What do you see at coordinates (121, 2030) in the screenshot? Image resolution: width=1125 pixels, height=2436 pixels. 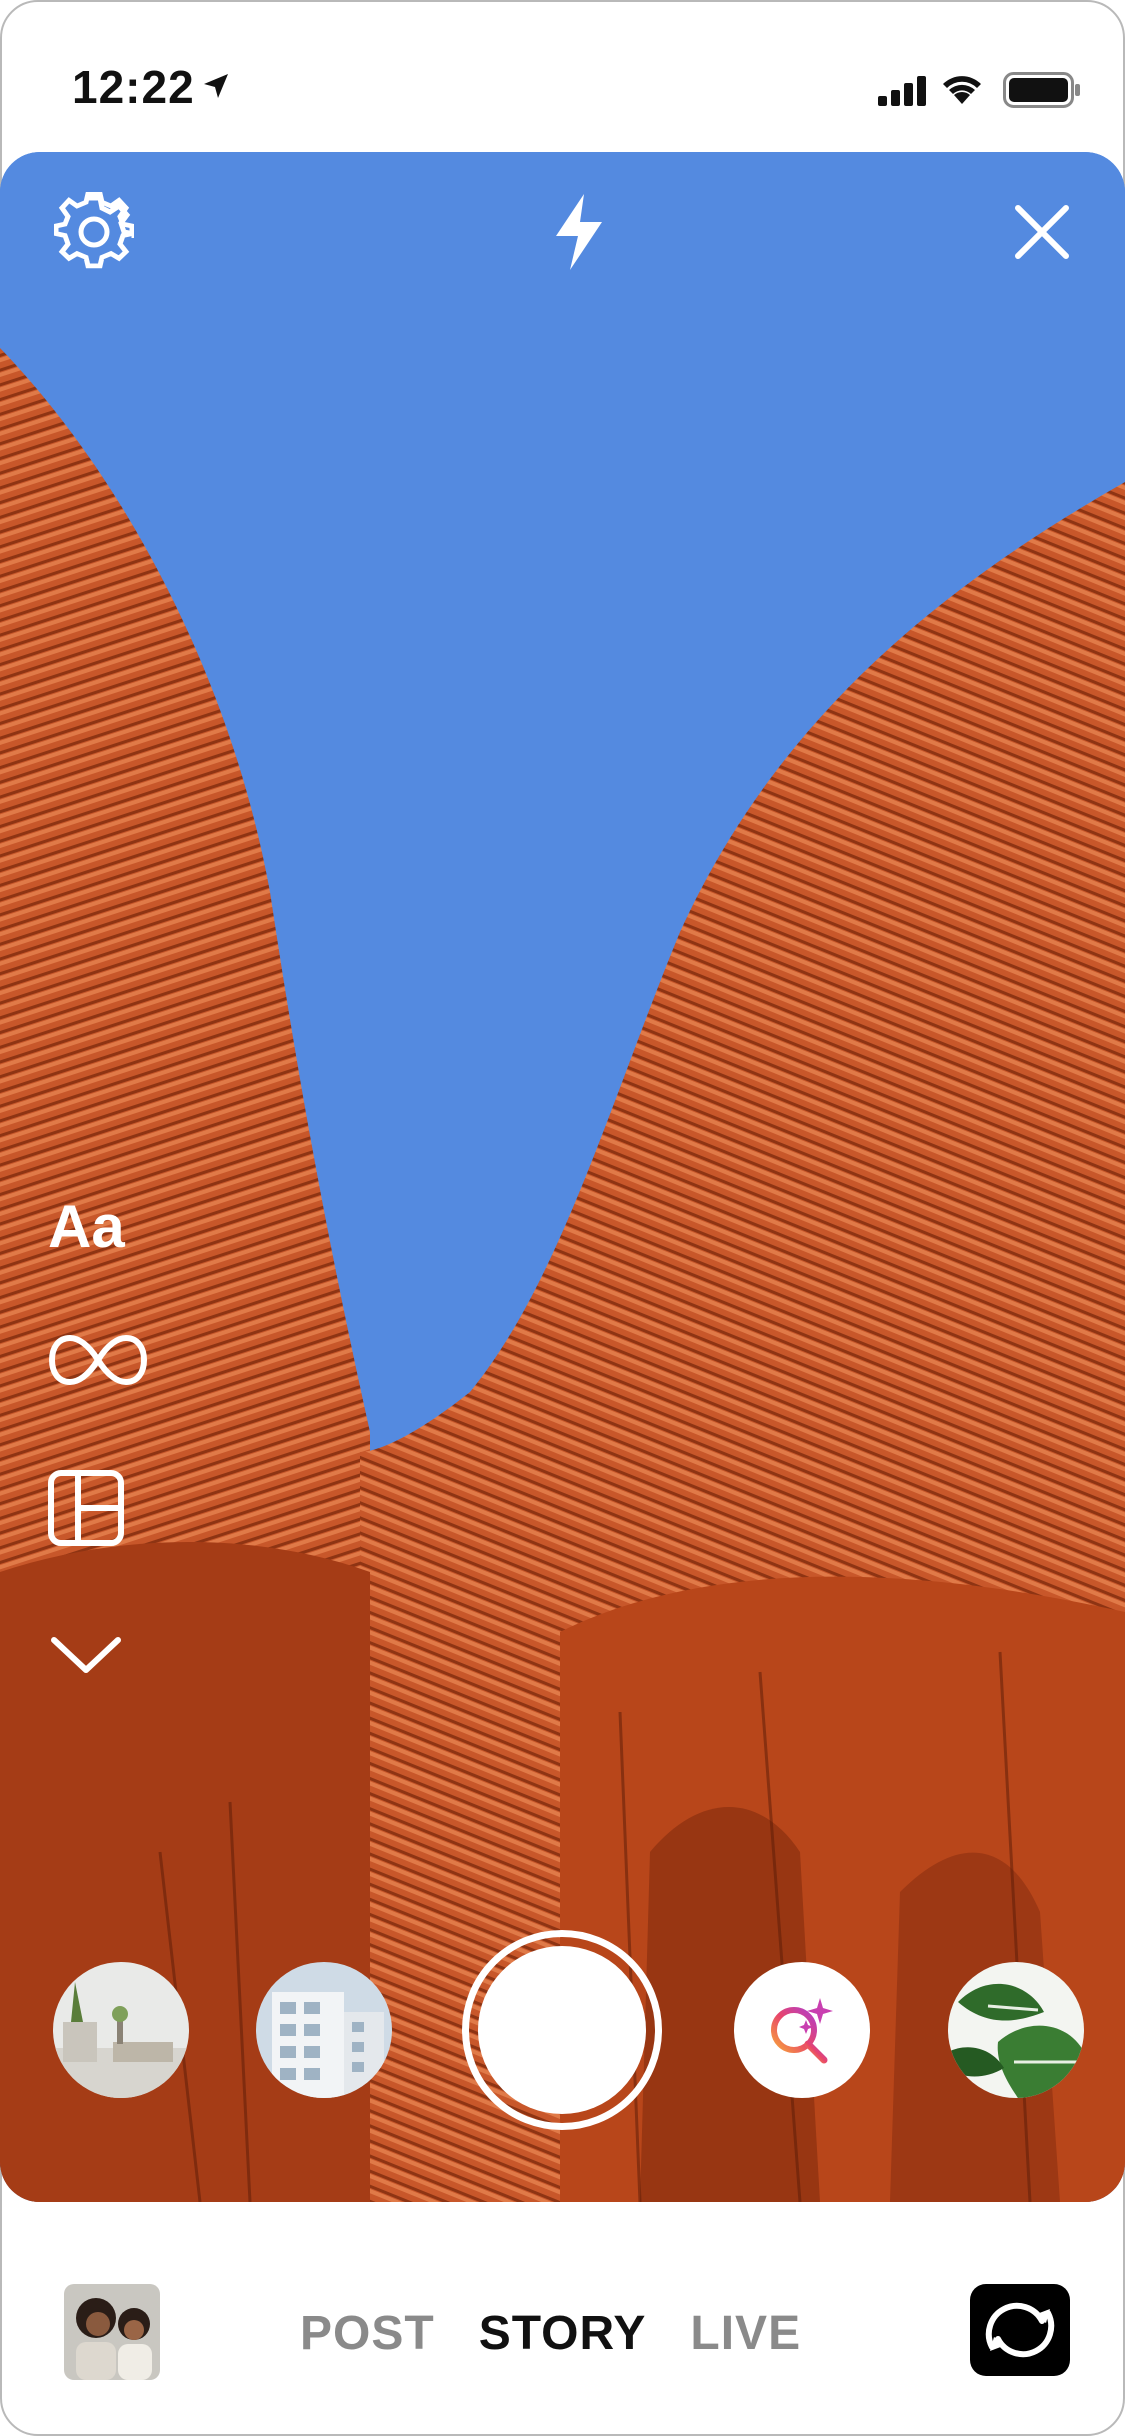 I see `gallery-thumb-livingroom` at bounding box center [121, 2030].